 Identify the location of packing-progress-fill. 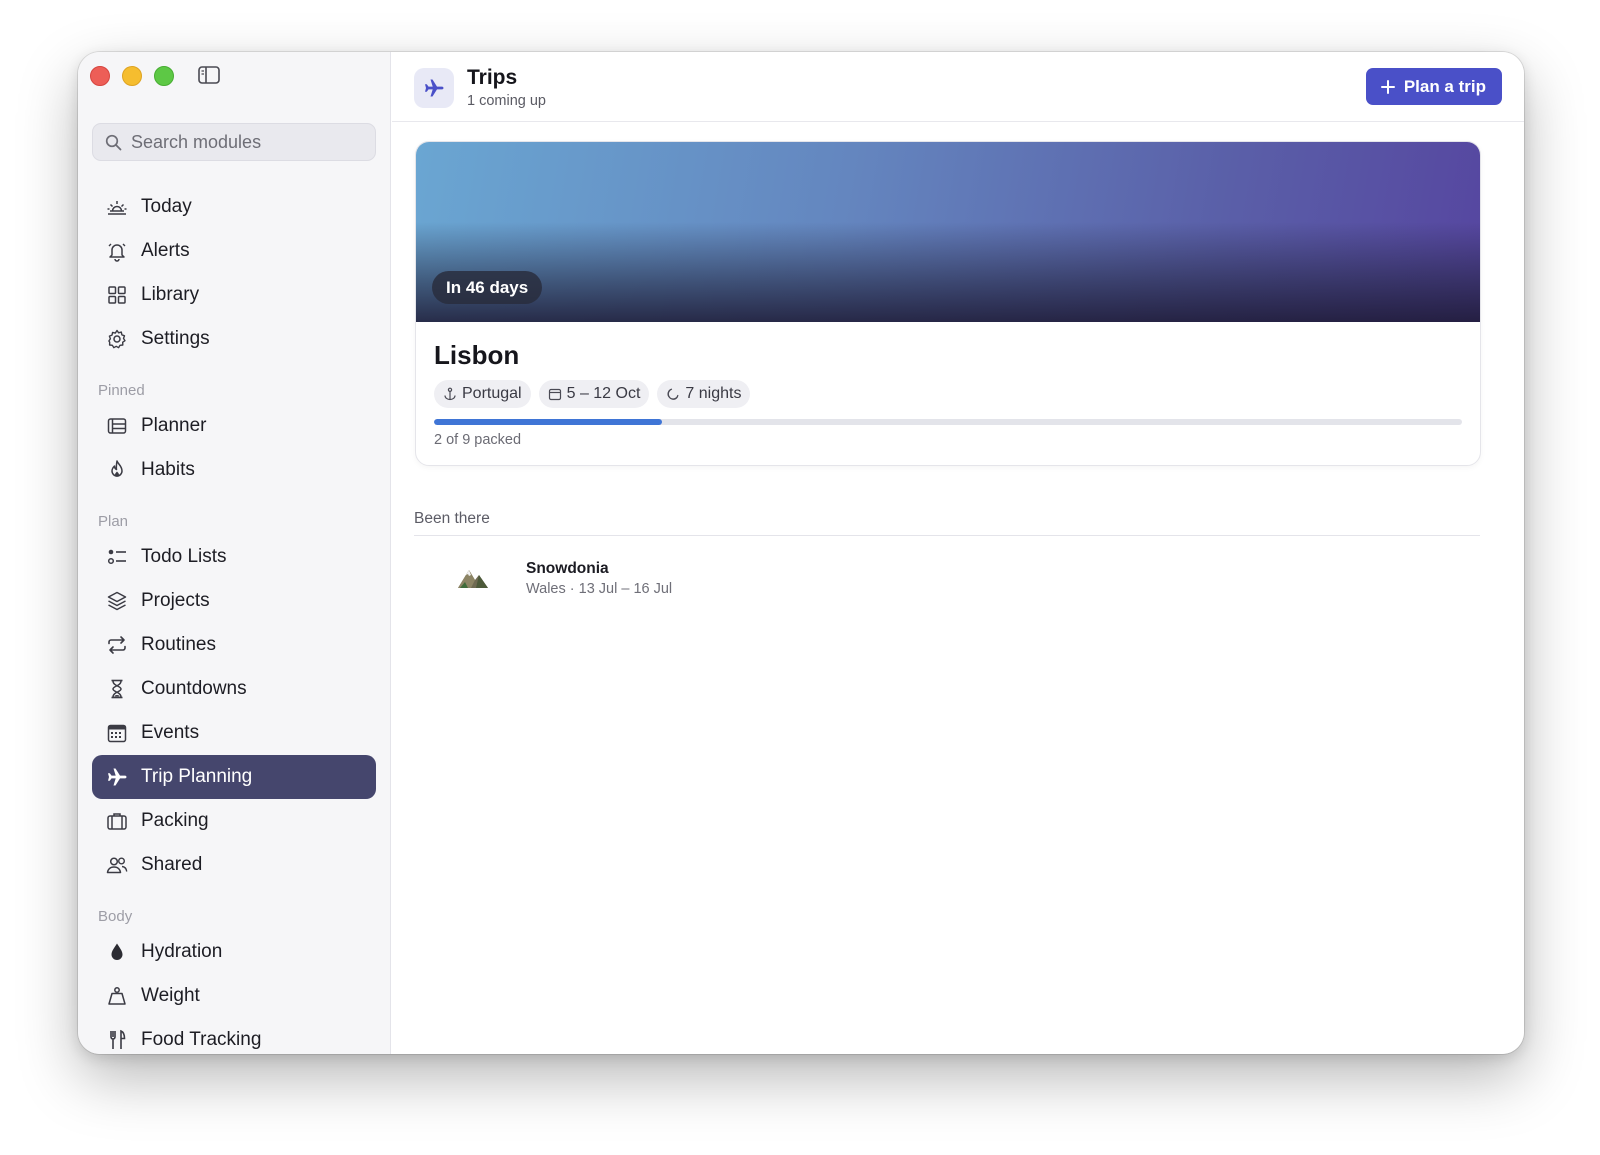
(548, 422).